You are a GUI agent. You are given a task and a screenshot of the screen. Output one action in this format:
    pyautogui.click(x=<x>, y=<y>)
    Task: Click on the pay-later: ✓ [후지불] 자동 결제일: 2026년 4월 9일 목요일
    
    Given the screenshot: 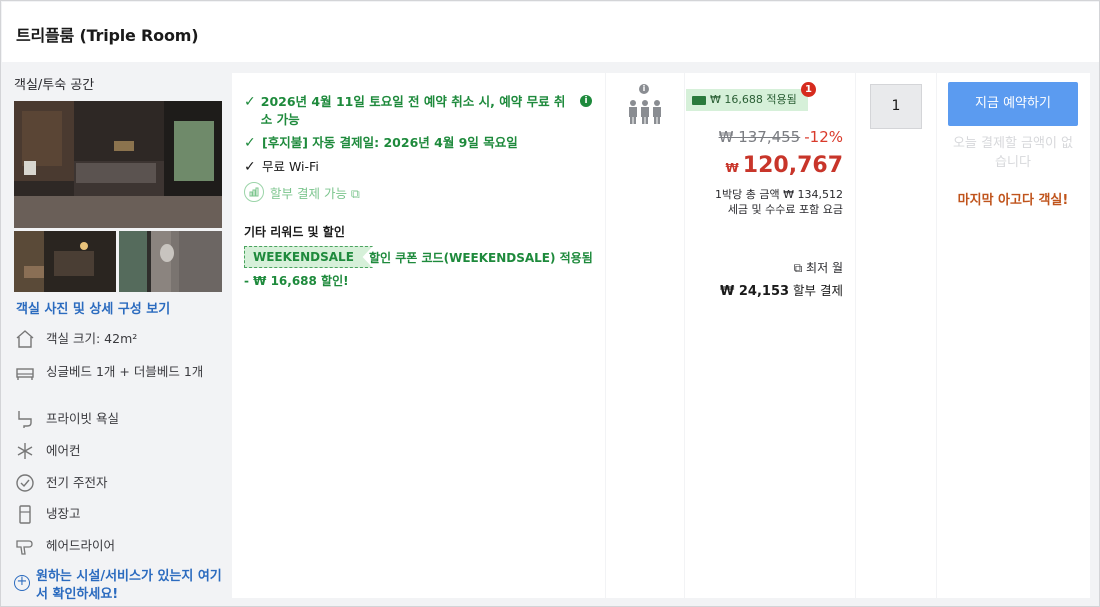 What is the action you would take?
    pyautogui.click(x=419, y=143)
    